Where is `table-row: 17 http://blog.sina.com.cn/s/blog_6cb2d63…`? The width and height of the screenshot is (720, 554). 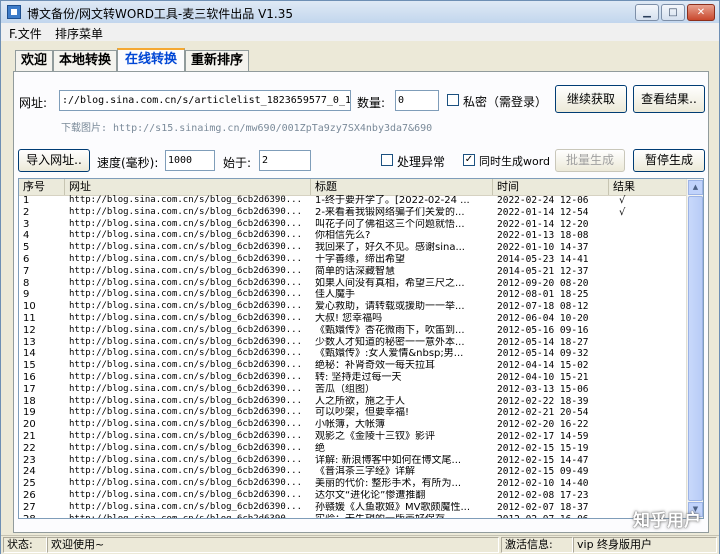
table-row: 17 http://blog.sina.com.cn/s/blog_6cb2d63… is located at coordinates (352, 390).